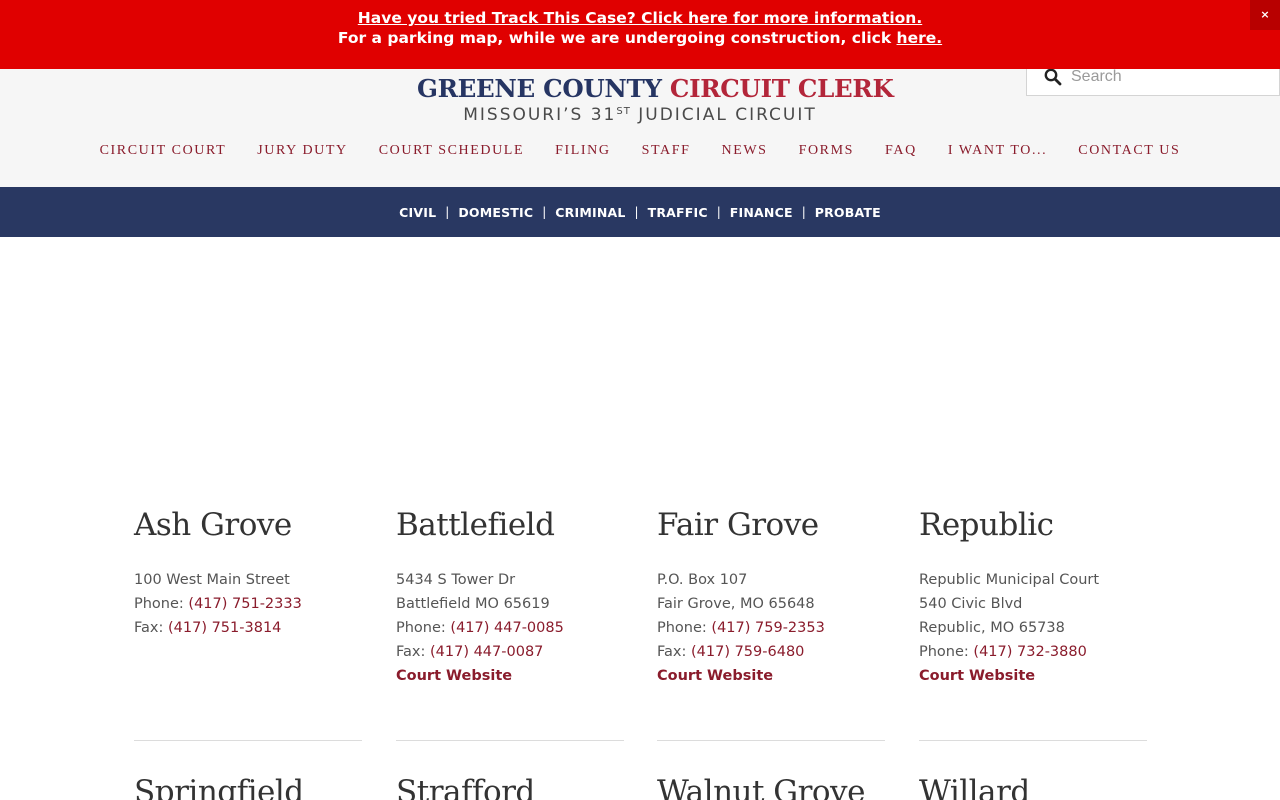  I want to click on court-card-strafford: Strafford, so click(510, 786).